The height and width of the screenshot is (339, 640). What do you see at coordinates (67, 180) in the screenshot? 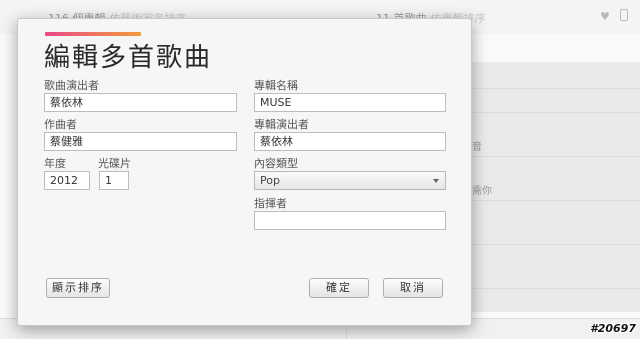
I see `year-field: 2012` at bounding box center [67, 180].